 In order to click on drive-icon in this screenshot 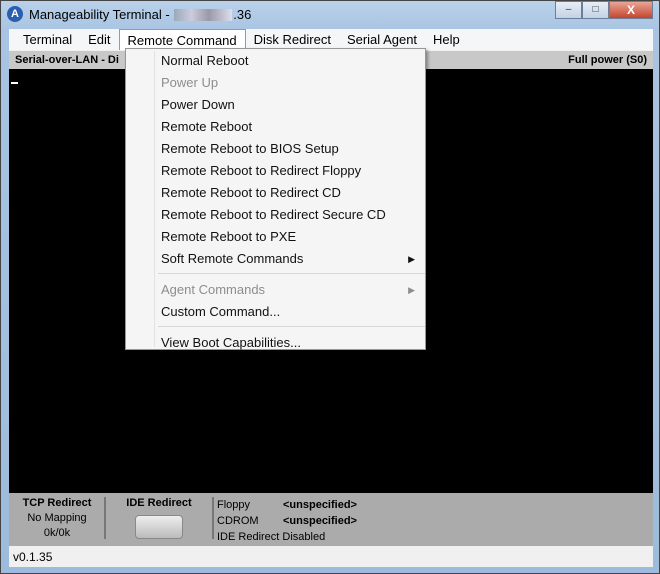, I will do `click(159, 527)`.